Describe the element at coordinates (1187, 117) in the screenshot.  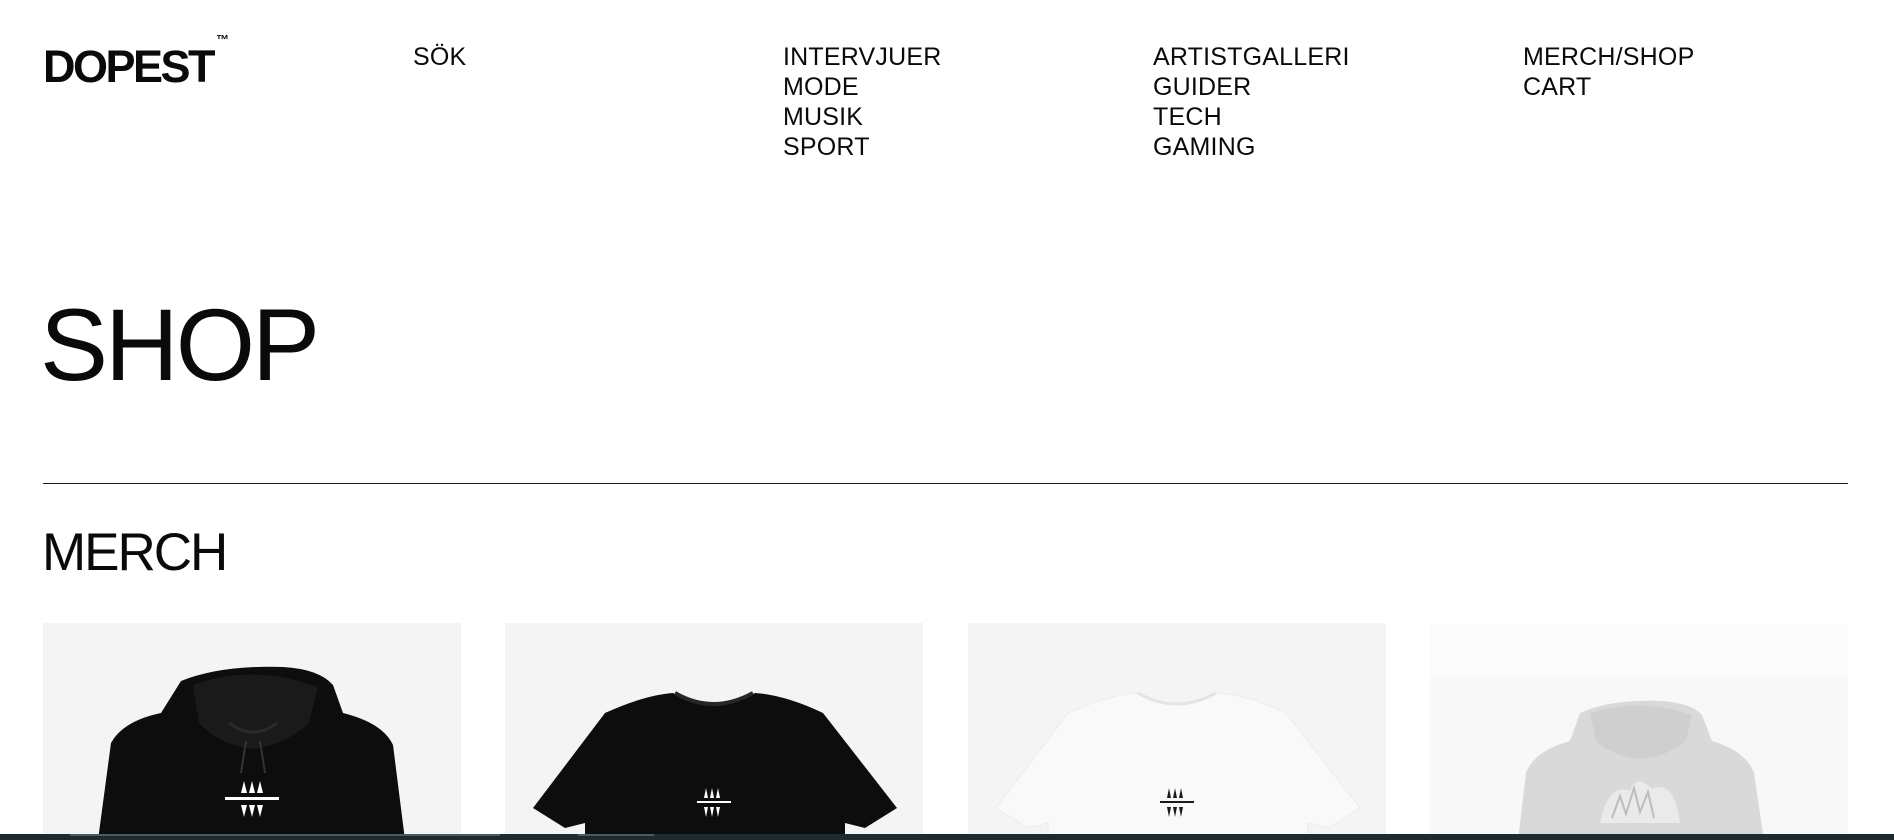
I see `nav-link-tech: TECH` at that location.